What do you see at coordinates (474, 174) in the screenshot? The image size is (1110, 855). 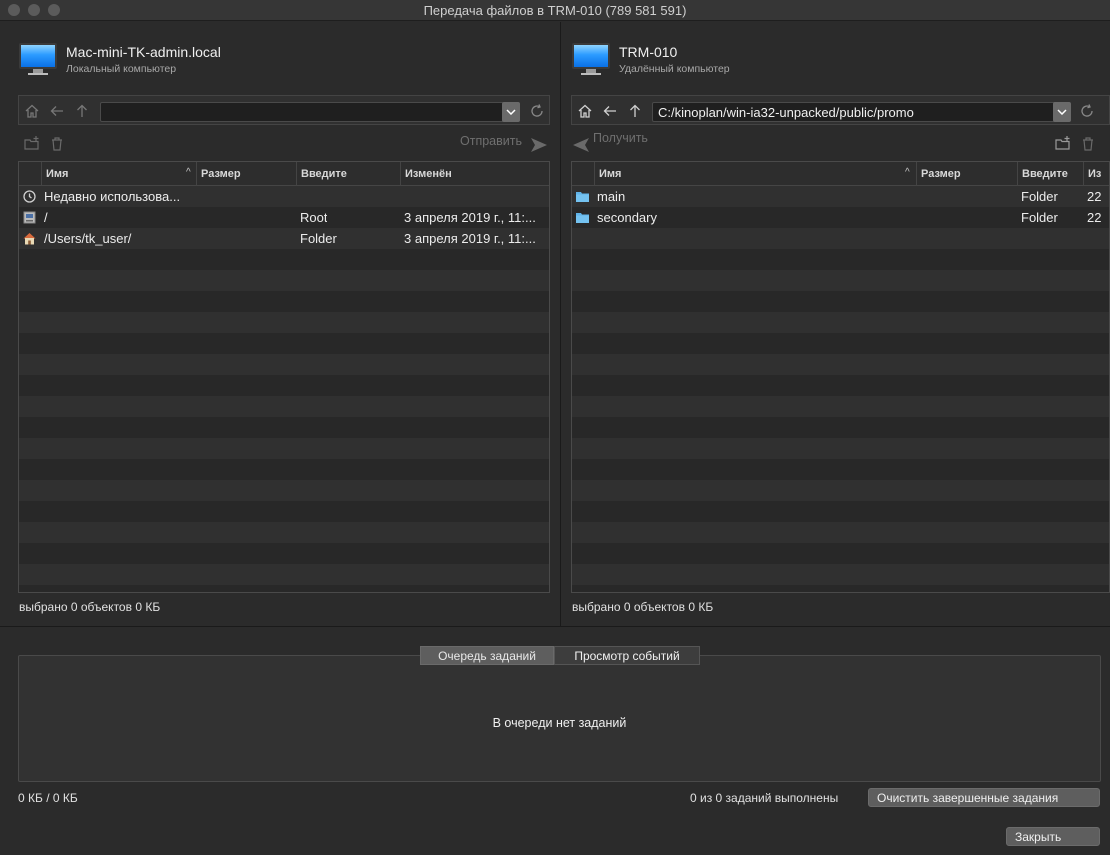 I see `col-modified-header: Изменён` at bounding box center [474, 174].